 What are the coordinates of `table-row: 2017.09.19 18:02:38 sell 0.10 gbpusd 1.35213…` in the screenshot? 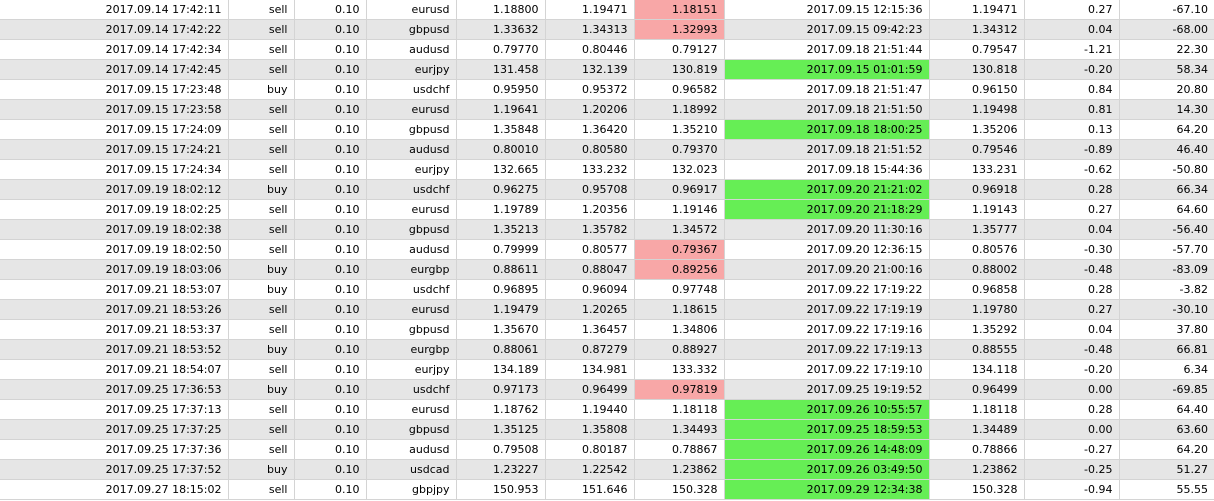 It's located at (607, 229).